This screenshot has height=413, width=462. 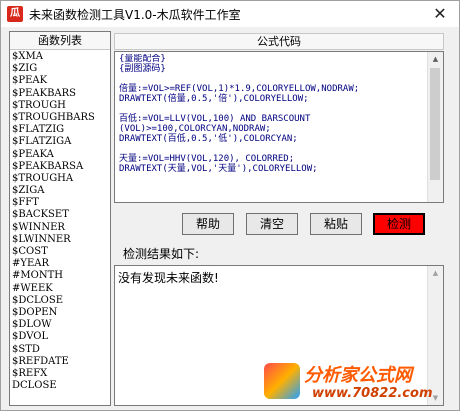 I want to click on detect-button: 检测, so click(x=399, y=224).